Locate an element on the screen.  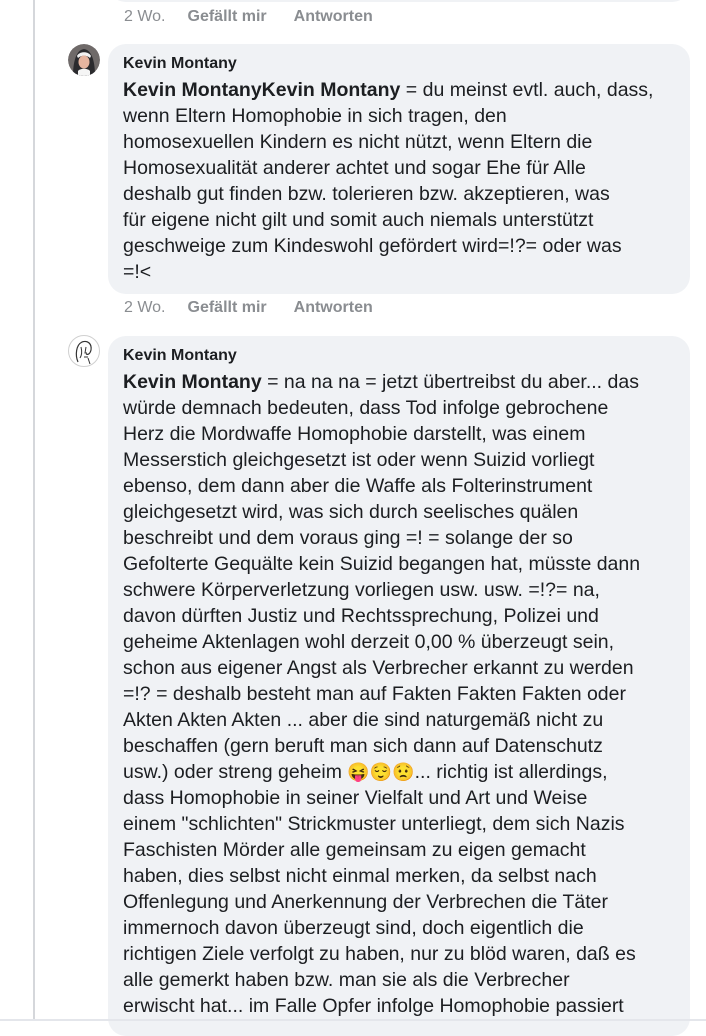
sketch-face-avatar-icon is located at coordinates (83, 352).